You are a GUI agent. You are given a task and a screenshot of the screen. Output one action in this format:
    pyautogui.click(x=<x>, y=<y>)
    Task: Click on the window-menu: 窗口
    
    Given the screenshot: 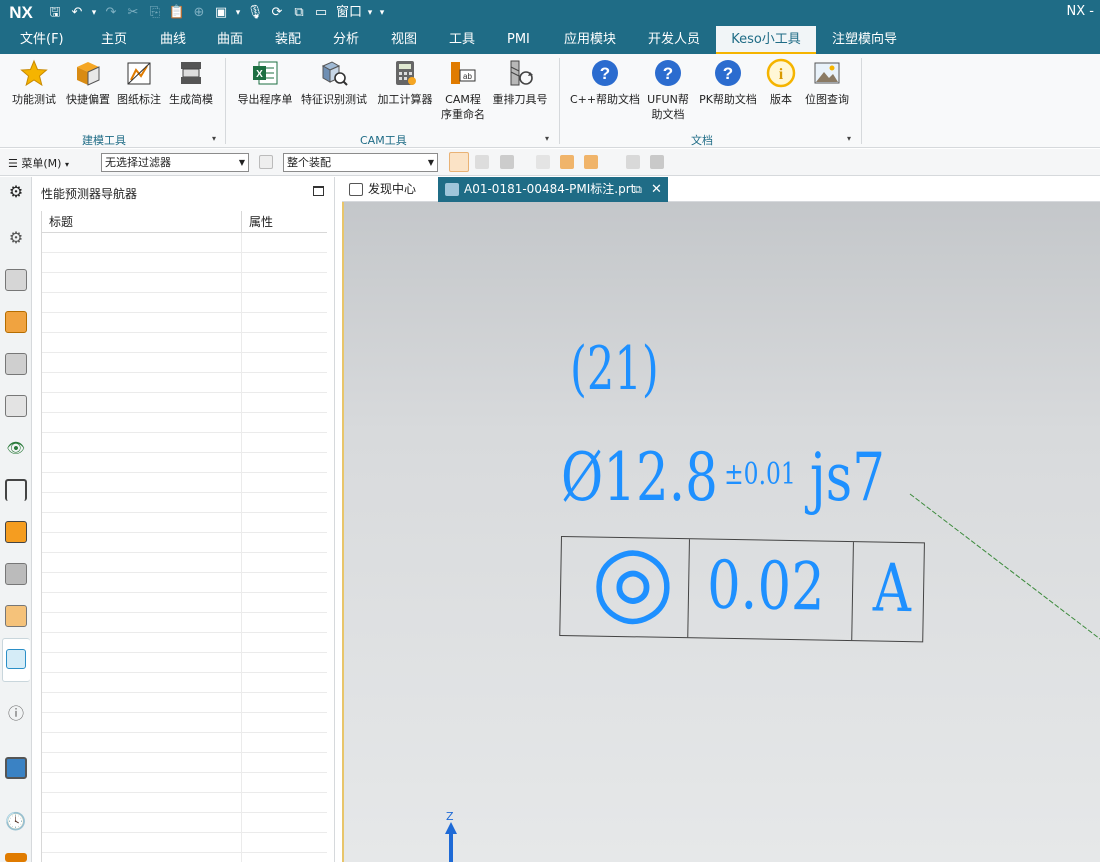 What is the action you would take?
    pyautogui.click(x=349, y=13)
    